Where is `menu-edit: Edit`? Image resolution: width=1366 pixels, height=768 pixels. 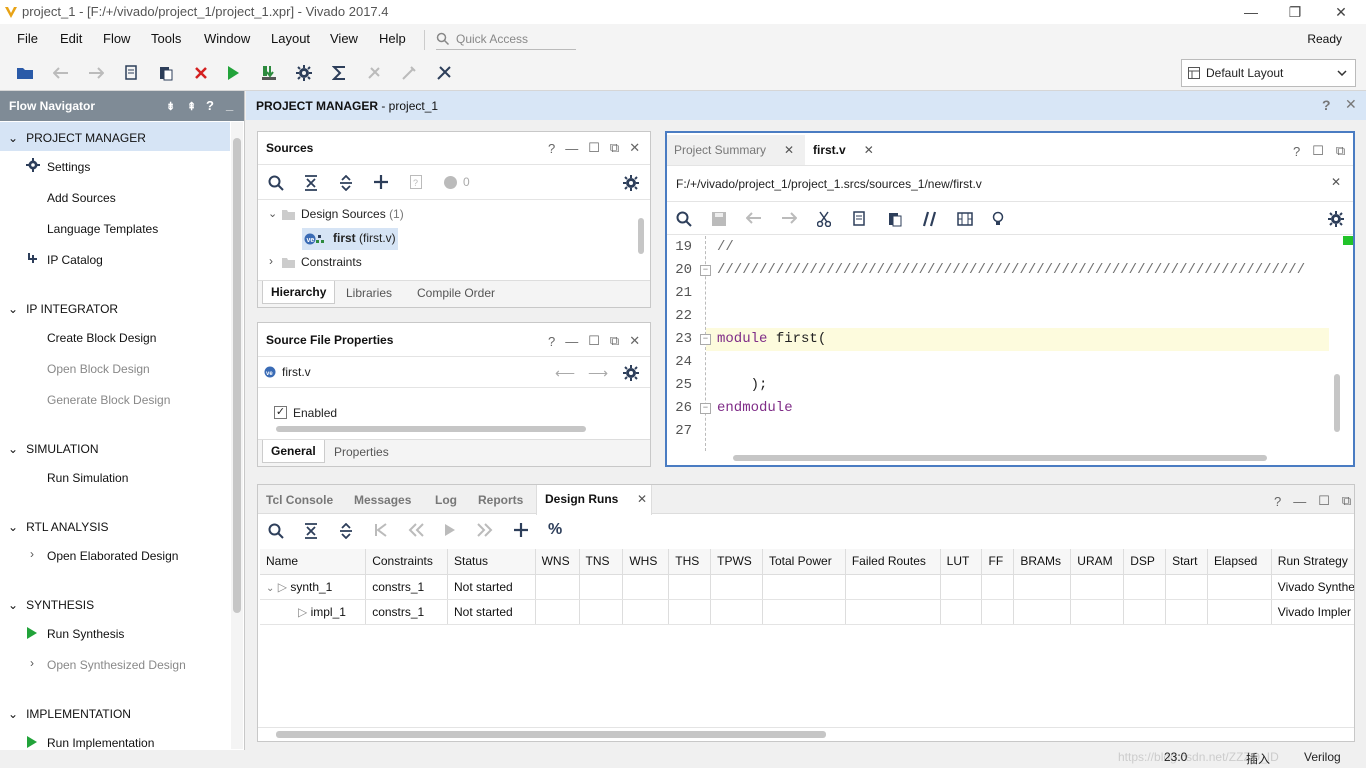
menu-edit: Edit is located at coordinates (71, 38).